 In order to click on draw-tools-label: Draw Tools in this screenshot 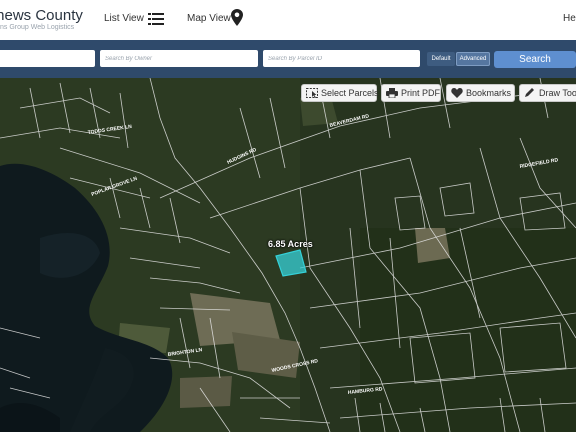, I will do `click(557, 93)`.